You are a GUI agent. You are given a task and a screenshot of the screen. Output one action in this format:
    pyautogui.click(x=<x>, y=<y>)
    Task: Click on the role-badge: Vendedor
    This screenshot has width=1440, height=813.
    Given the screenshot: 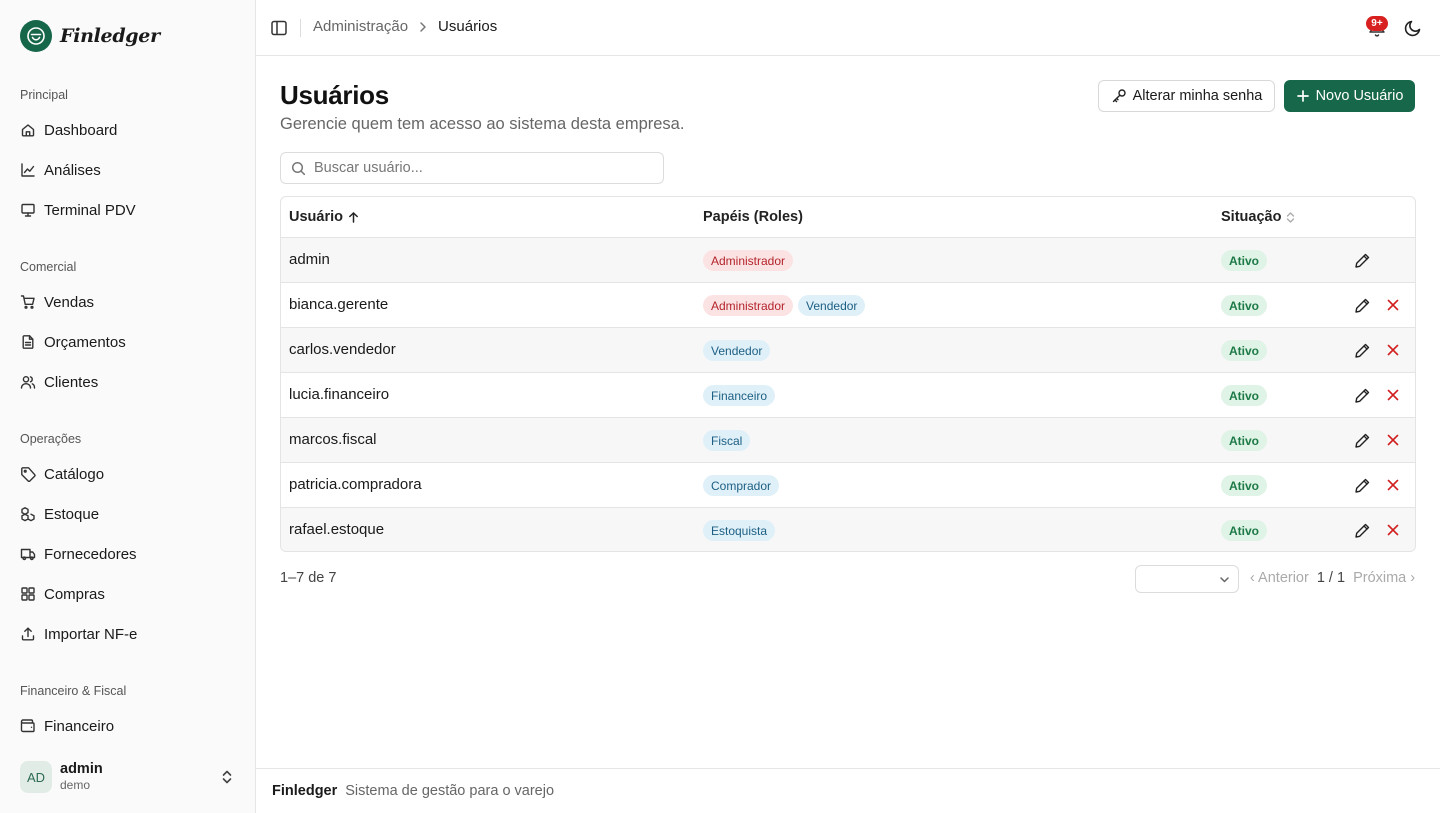 What is the action you would take?
    pyautogui.click(x=737, y=350)
    